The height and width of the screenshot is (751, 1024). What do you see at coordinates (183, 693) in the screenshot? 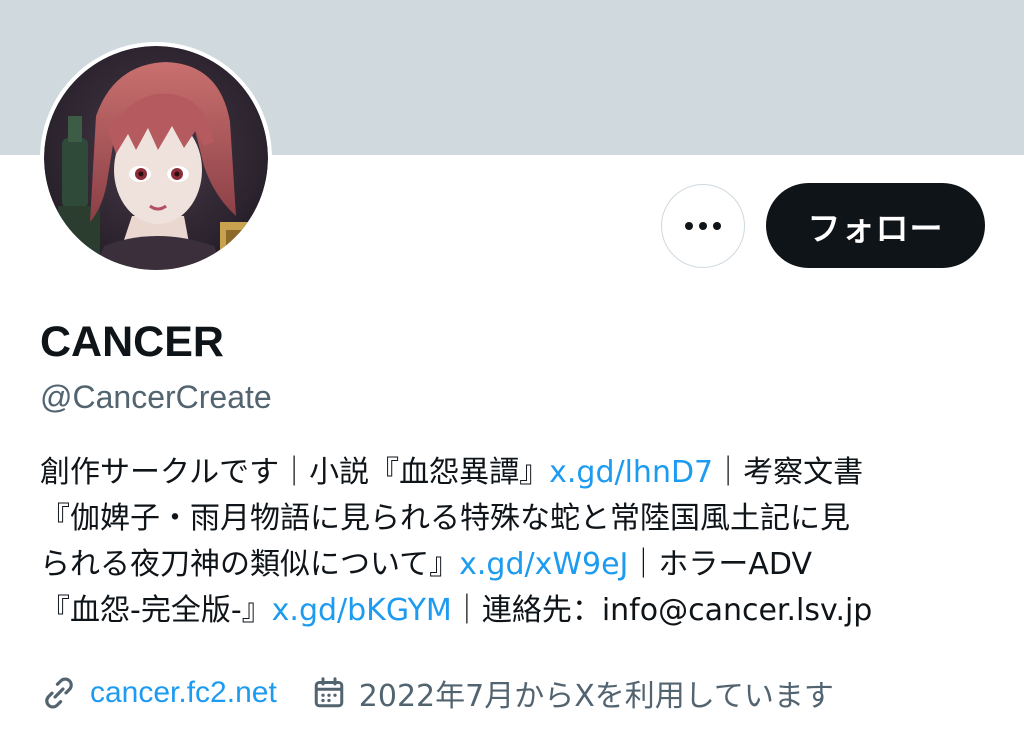
I see `website-link: cancer.fc2.net` at bounding box center [183, 693].